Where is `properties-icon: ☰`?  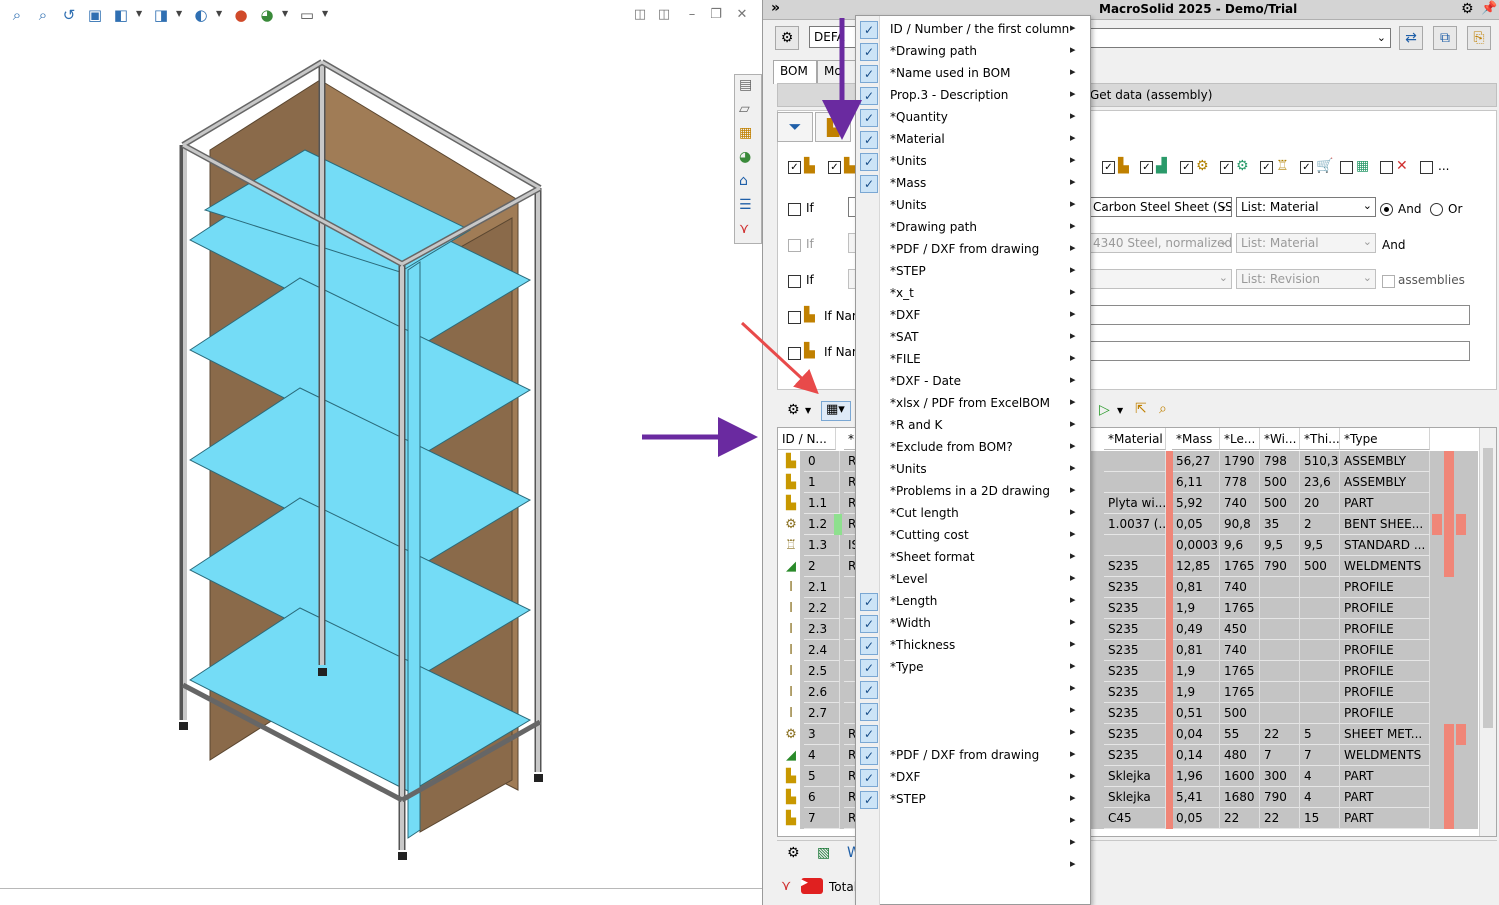 properties-icon: ☰ is located at coordinates (745, 205).